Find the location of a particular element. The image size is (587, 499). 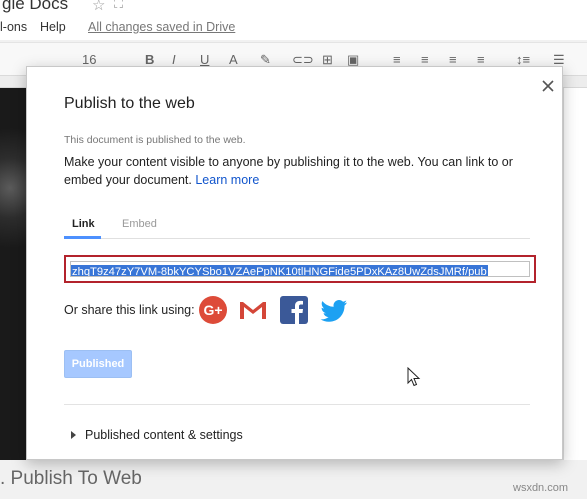

watermark: wsxdn.com is located at coordinates (541, 488).